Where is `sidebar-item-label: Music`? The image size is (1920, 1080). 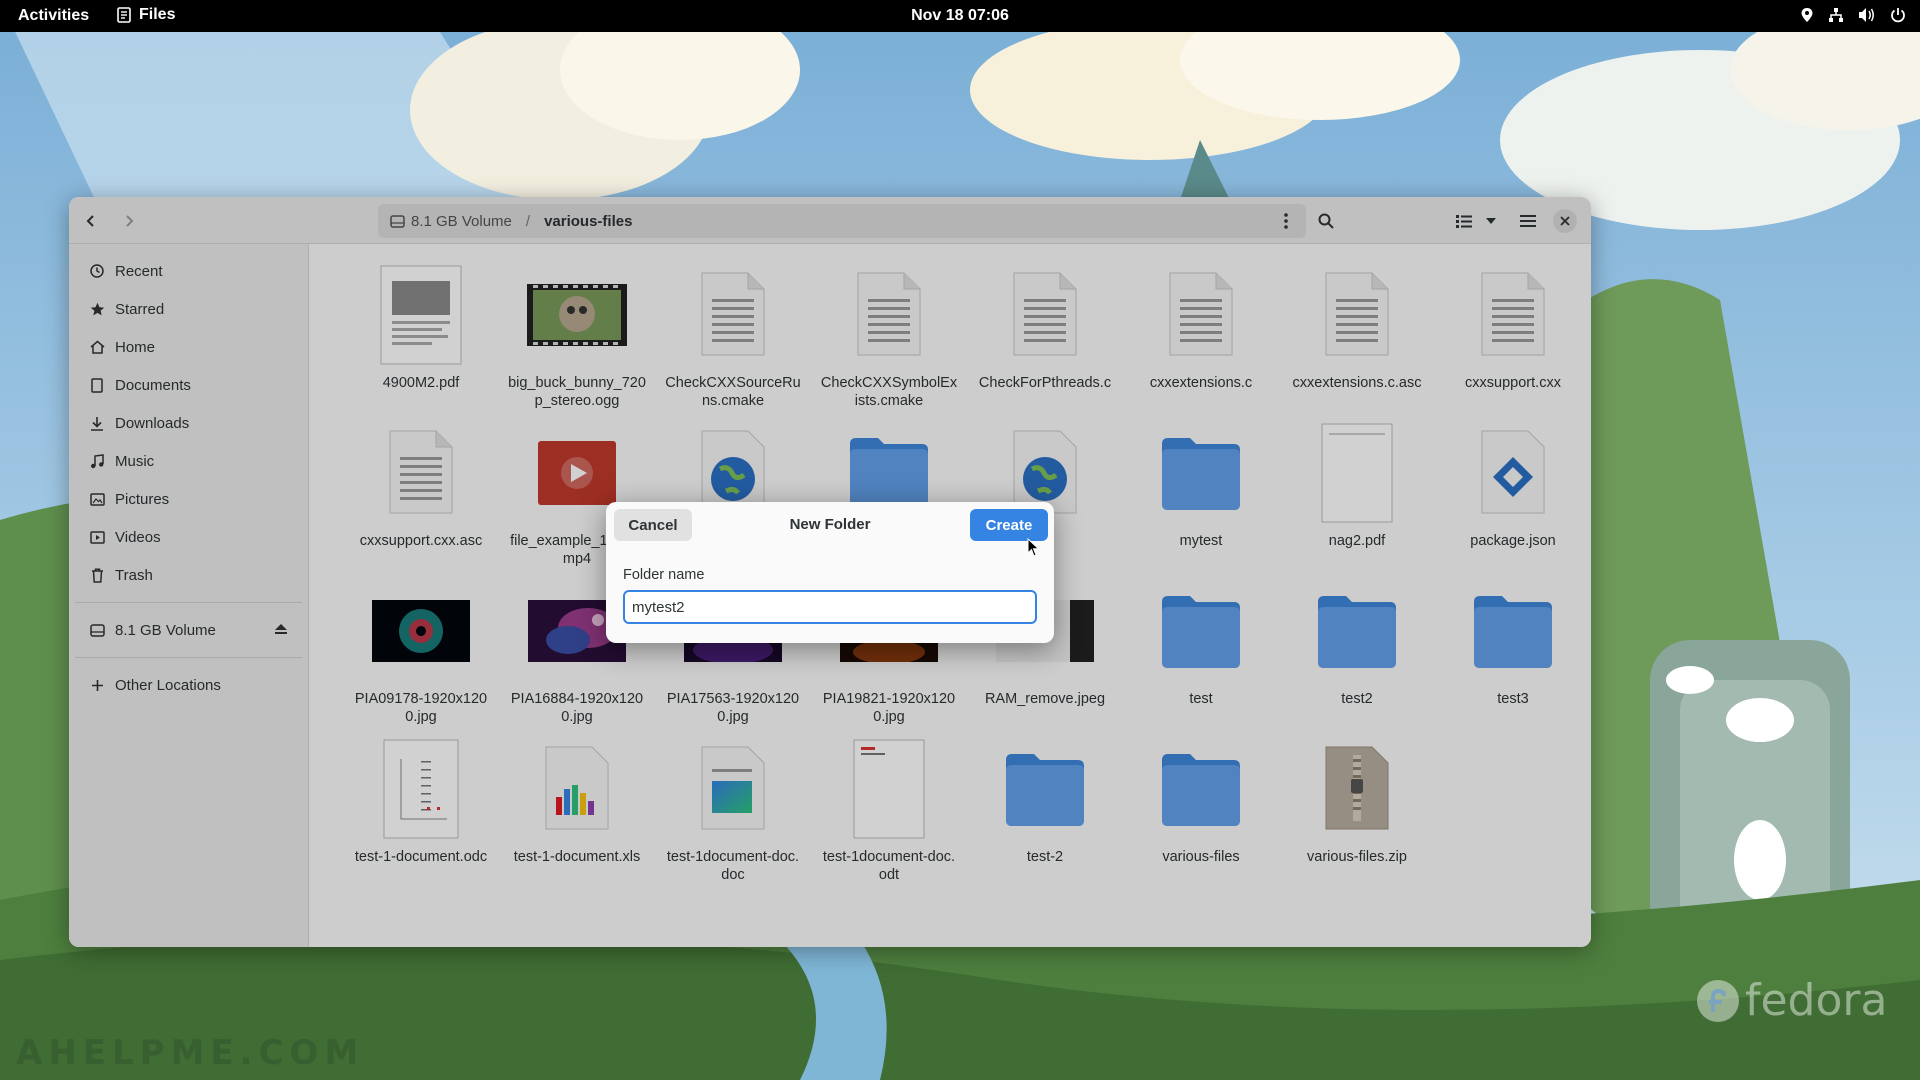 sidebar-item-label: Music is located at coordinates (135, 461).